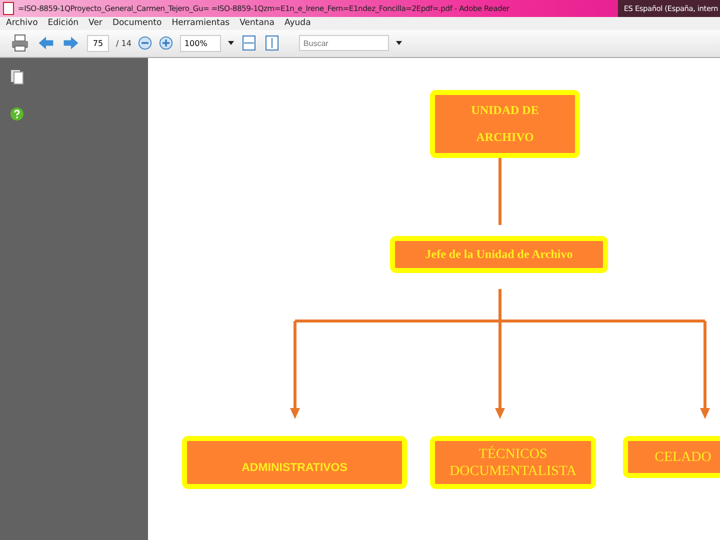  Describe the element at coordinates (201, 23) in the screenshot. I see `menu-item: Herramientas` at that location.